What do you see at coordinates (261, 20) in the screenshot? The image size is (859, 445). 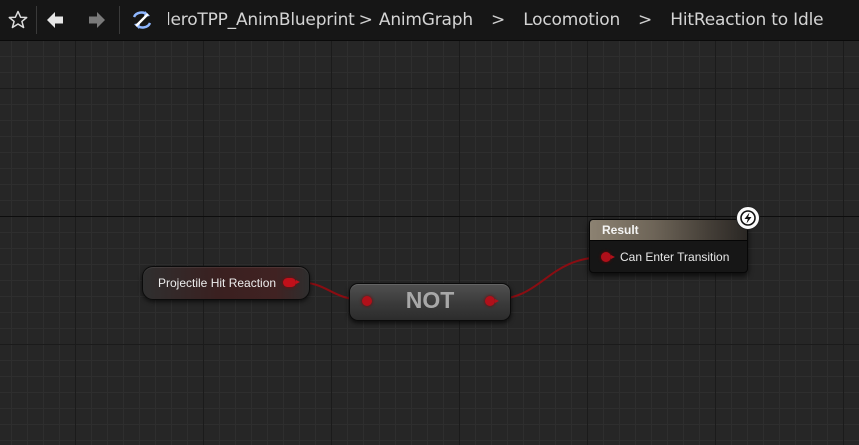 I see `breadcrumb-item-anim-blueprint: leroTPP_AnimBlueprint` at bounding box center [261, 20].